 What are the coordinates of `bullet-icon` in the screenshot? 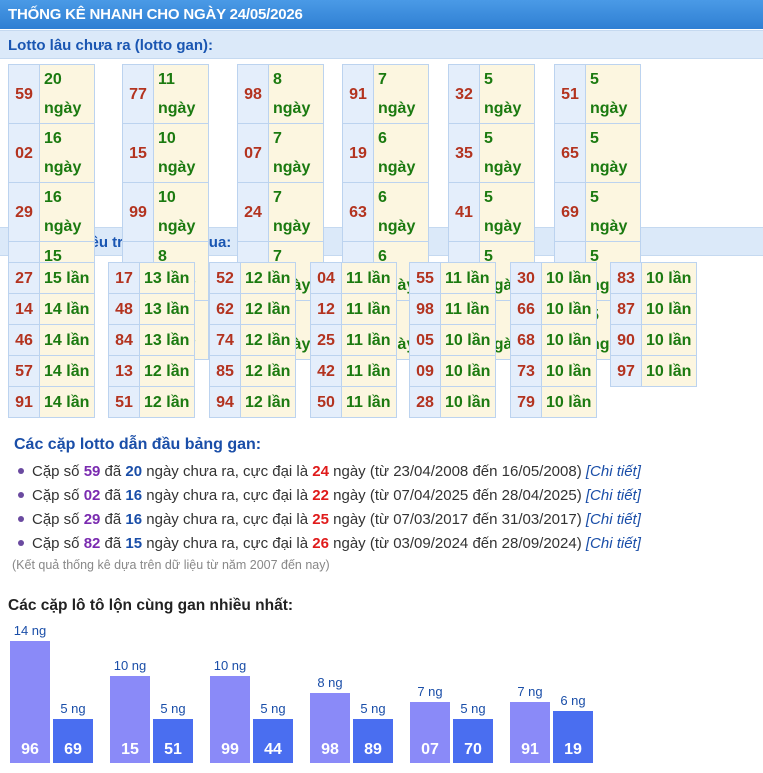 It's located at (21, 471).